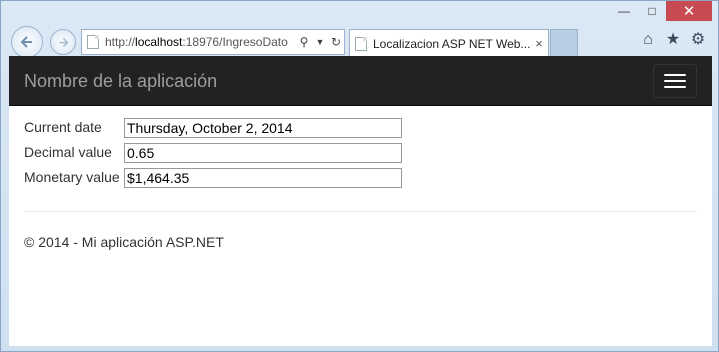  Describe the element at coordinates (539, 43) in the screenshot. I see `tab-close-icon: ×` at that location.